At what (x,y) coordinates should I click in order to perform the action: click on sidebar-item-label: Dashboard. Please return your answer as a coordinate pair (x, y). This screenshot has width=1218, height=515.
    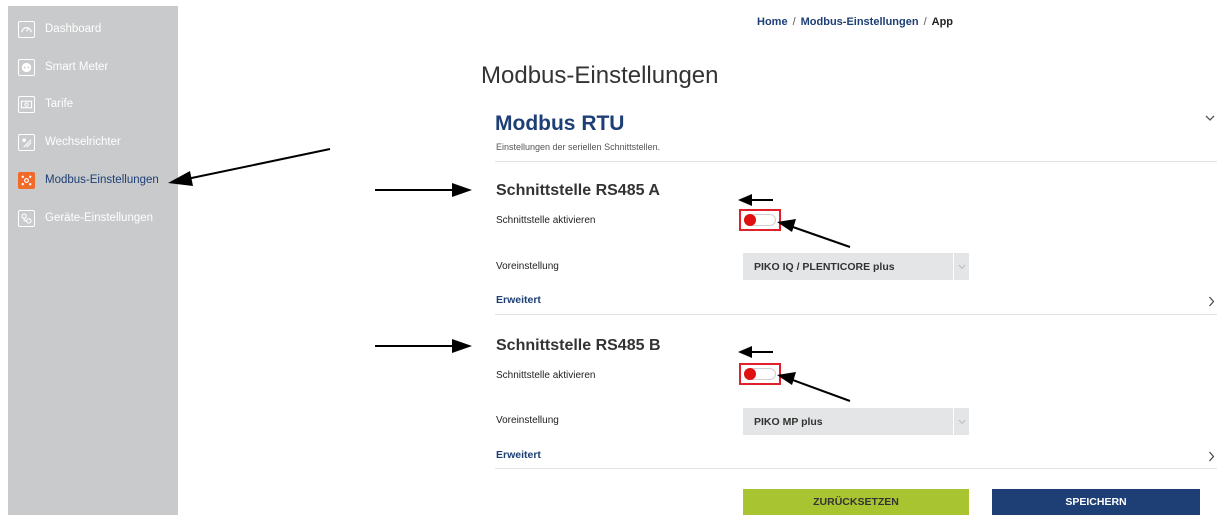
    Looking at the image, I should click on (73, 29).